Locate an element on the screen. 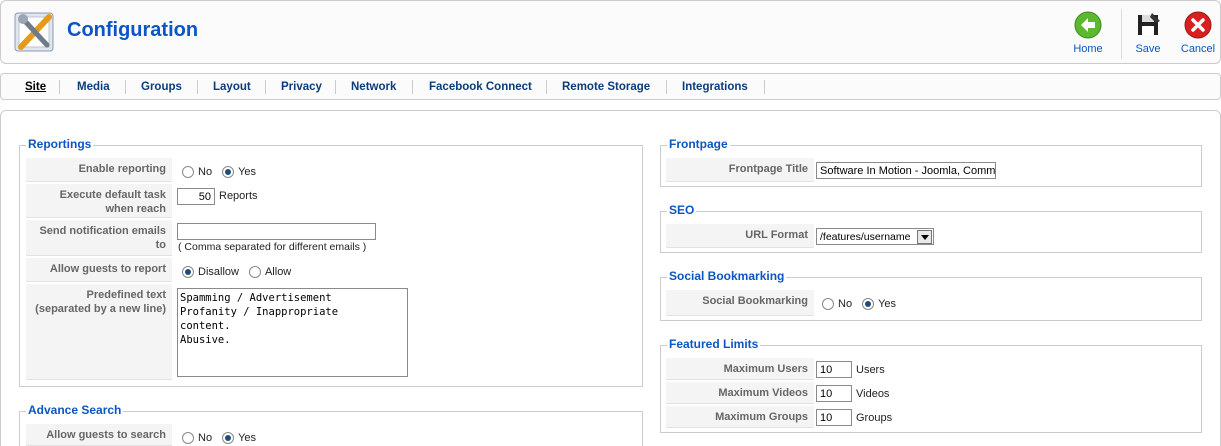  option-label: Allow is located at coordinates (278, 272).